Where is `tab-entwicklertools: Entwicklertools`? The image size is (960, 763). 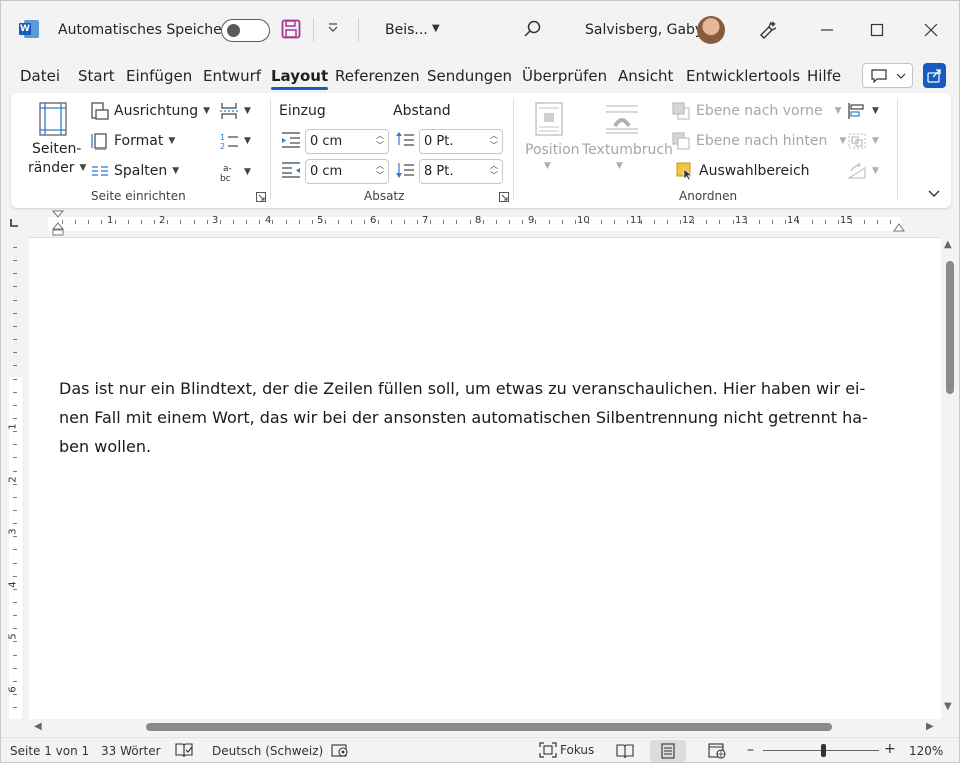
tab-entwicklertools: Entwicklertools is located at coordinates (743, 76).